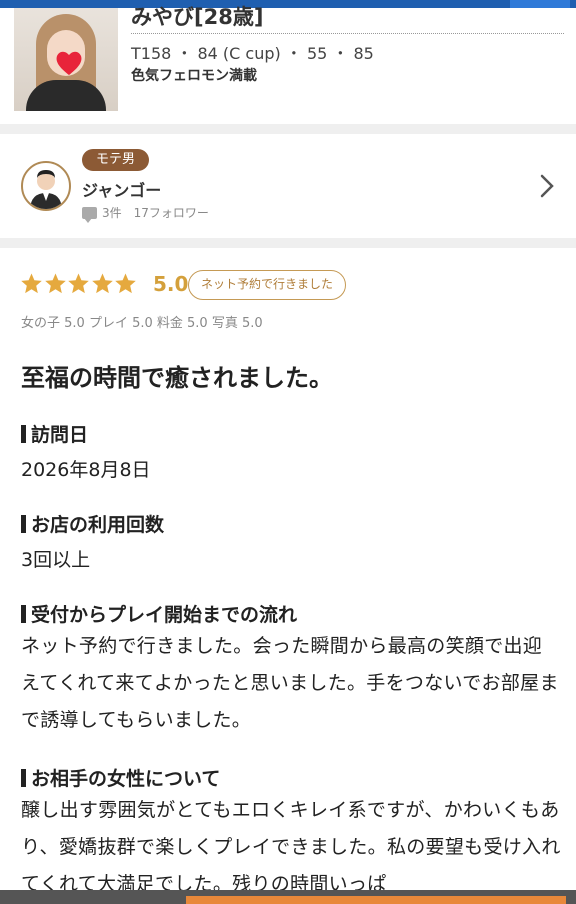 The width and height of the screenshot is (576, 904). What do you see at coordinates (194, 76) in the screenshot?
I see `girl-tagline: 色気フェロモン満載` at bounding box center [194, 76].